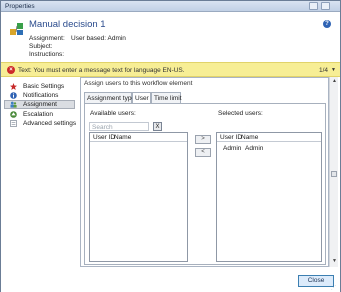  Describe the element at coordinates (333, 288) in the screenshot. I see `resize-grip-icon: ⋰` at that location.